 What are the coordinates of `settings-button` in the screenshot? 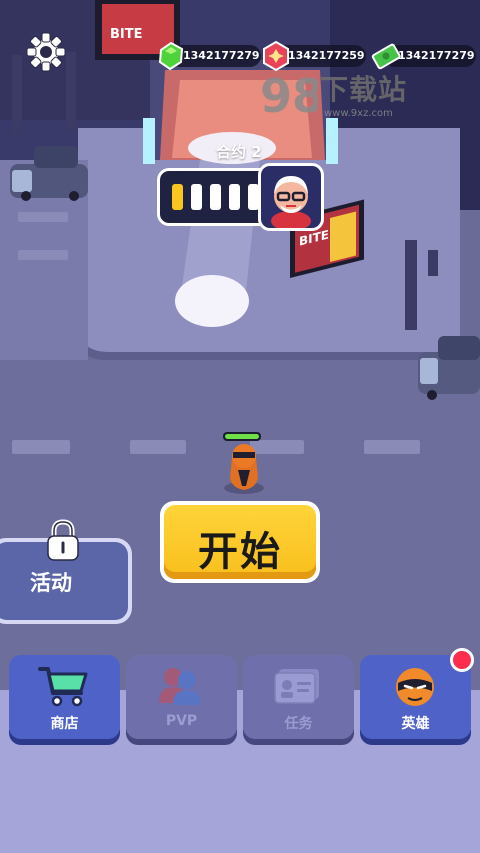 It's located at (46, 52).